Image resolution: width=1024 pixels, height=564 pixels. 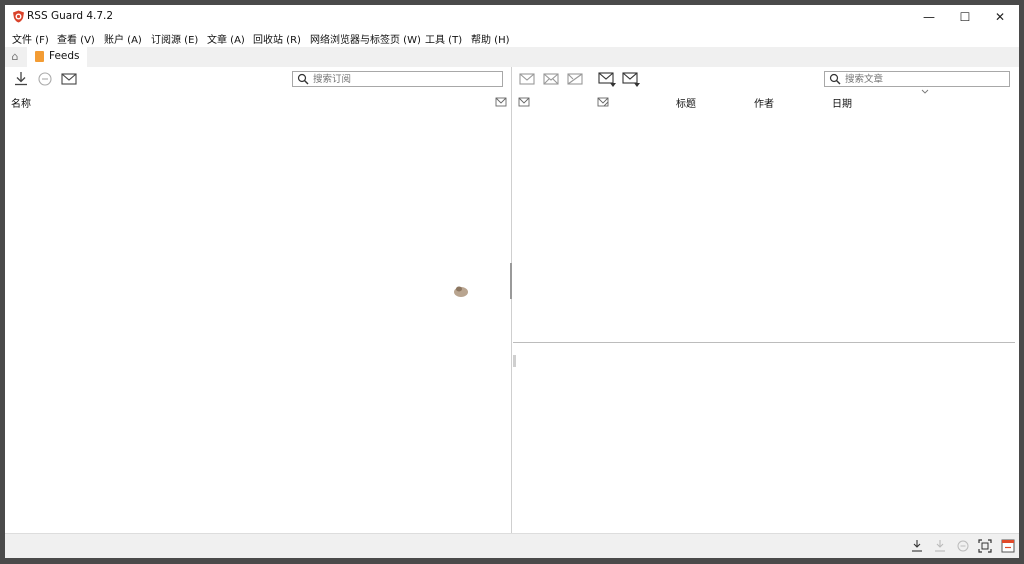 I want to click on fullscreen-icon, so click(x=985, y=546).